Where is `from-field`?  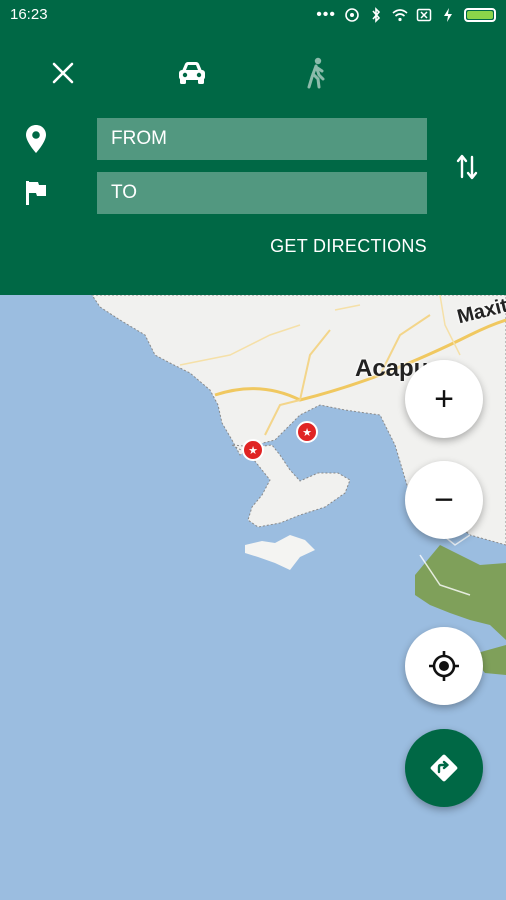
from-field is located at coordinates (262, 139).